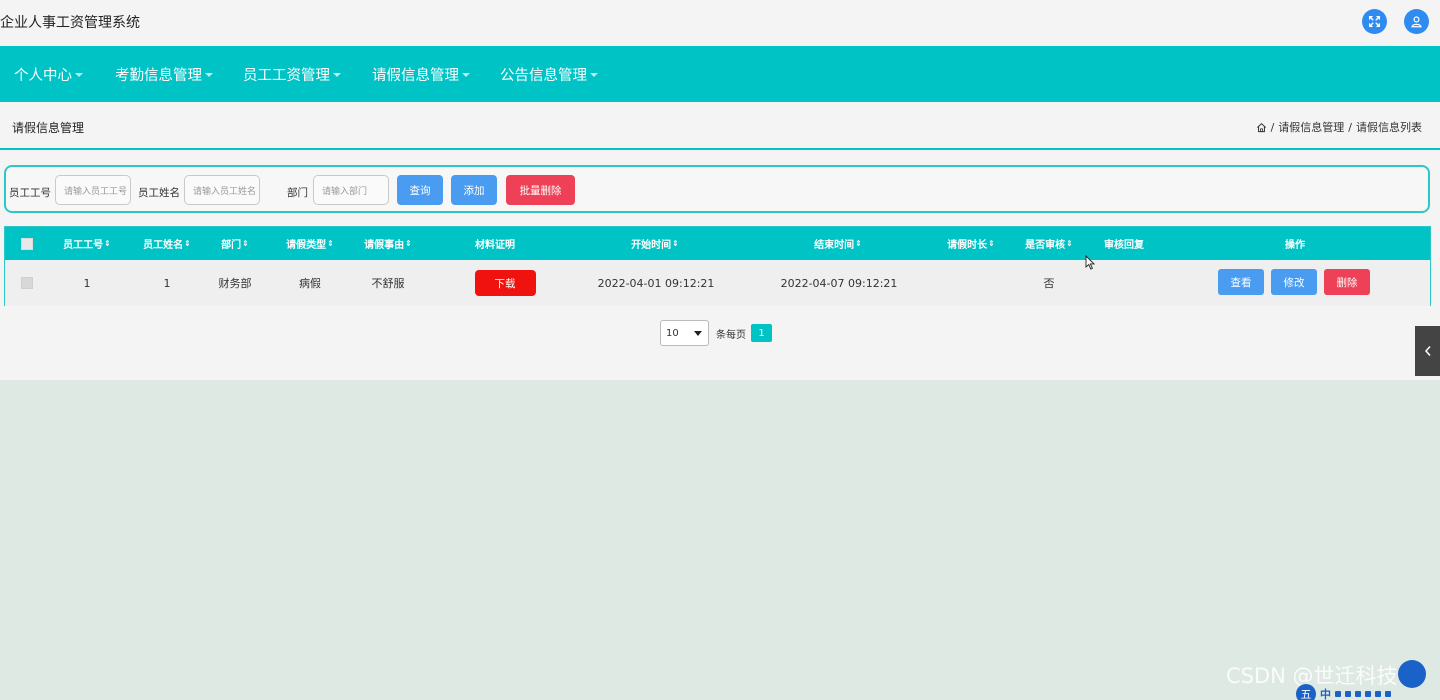 This screenshot has width=1440, height=700. Describe the element at coordinates (540, 190) in the screenshot. I see `batch-delete-button: 批量删除` at that location.